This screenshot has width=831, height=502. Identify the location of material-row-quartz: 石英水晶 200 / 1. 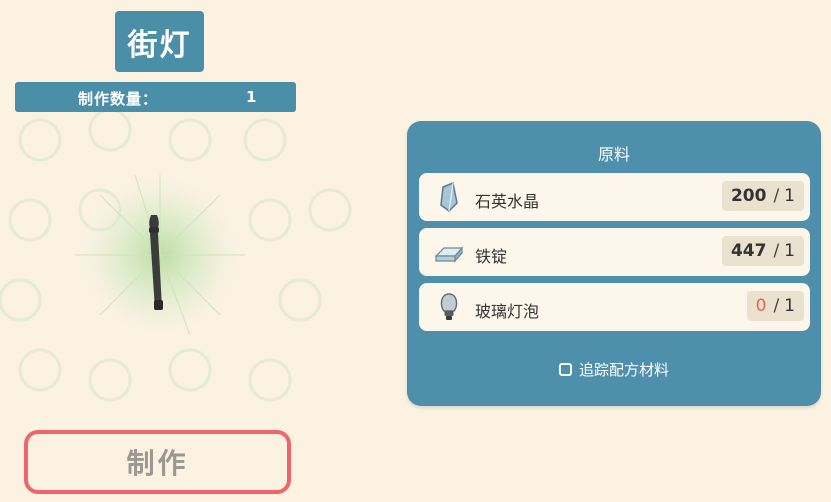
(614, 197).